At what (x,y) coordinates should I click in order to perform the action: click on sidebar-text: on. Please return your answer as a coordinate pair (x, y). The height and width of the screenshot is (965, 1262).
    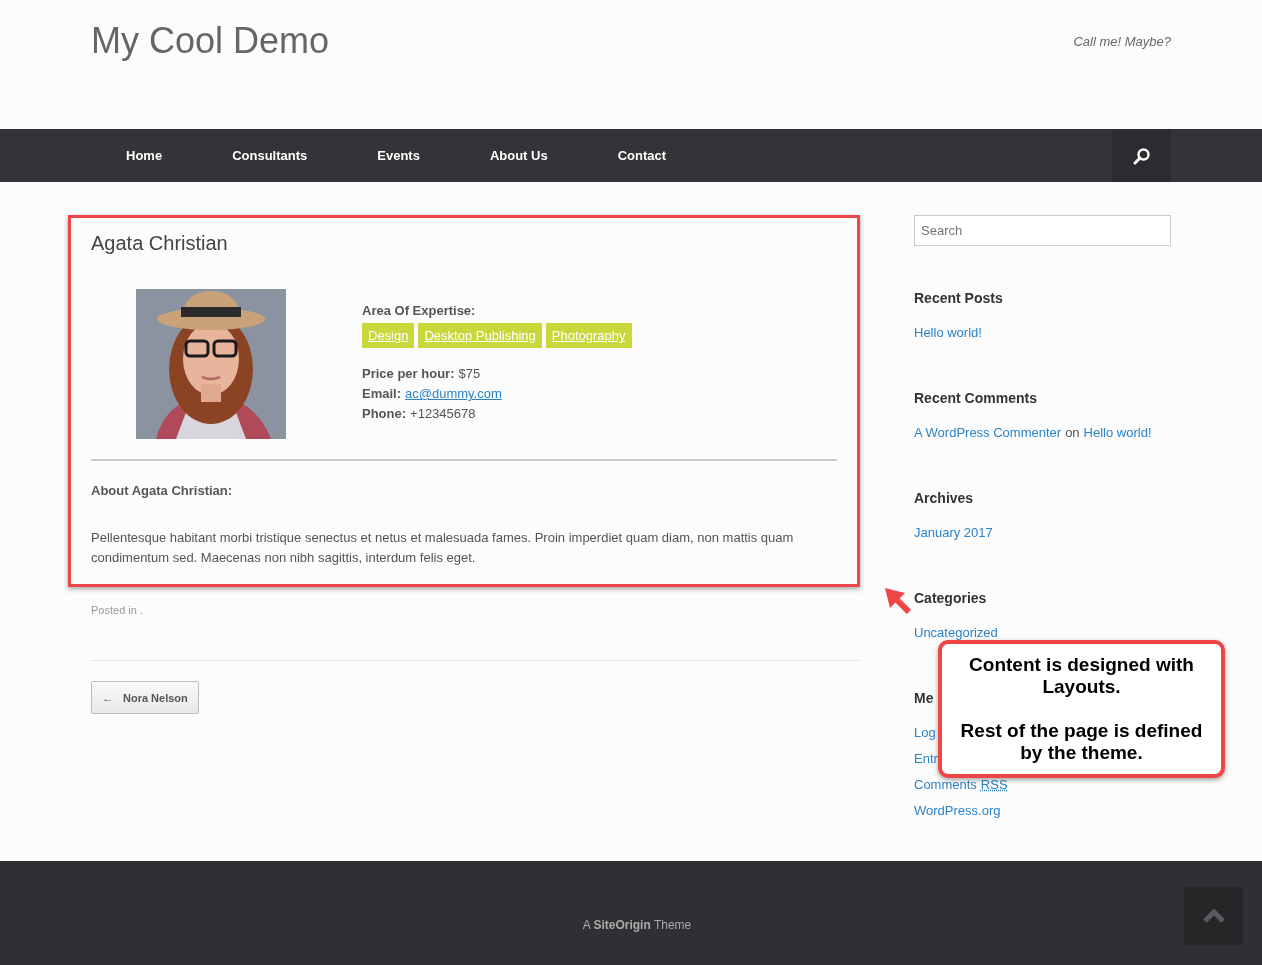
    Looking at the image, I should click on (1072, 433).